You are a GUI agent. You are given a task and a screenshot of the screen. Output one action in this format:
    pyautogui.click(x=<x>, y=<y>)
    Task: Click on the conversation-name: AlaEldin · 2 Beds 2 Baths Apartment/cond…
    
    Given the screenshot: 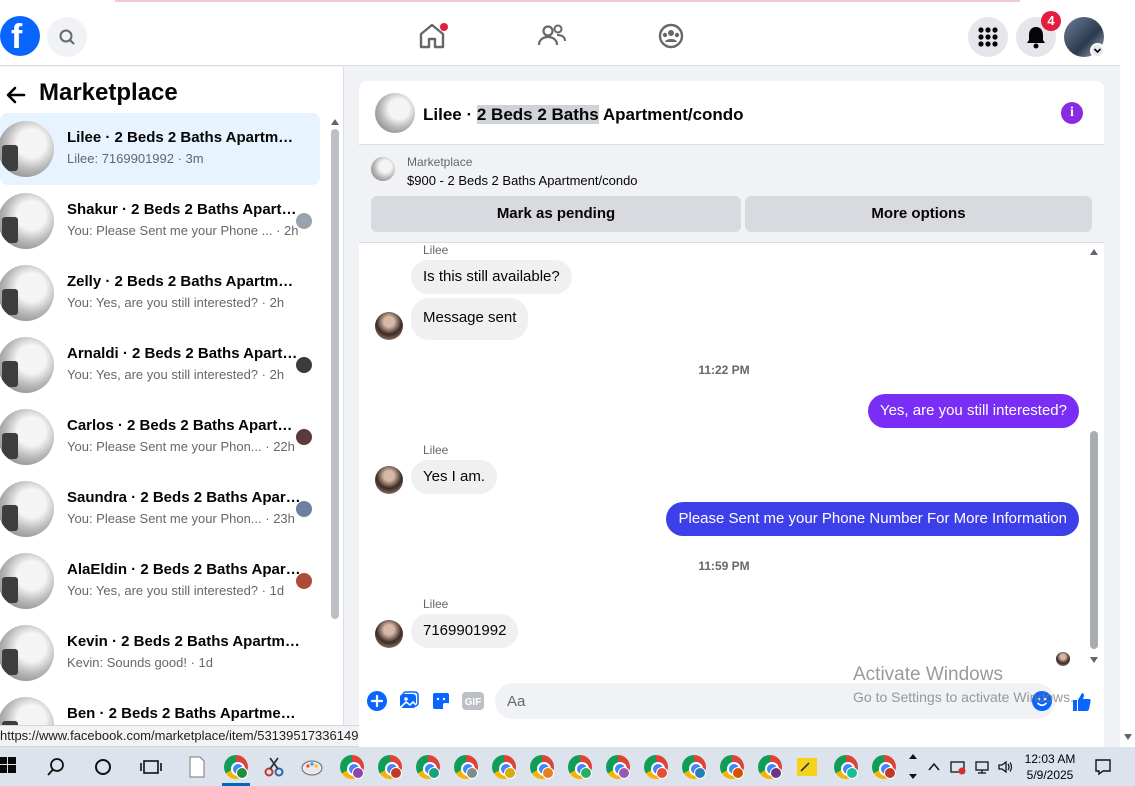 What is the action you would take?
    pyautogui.click(x=184, y=569)
    